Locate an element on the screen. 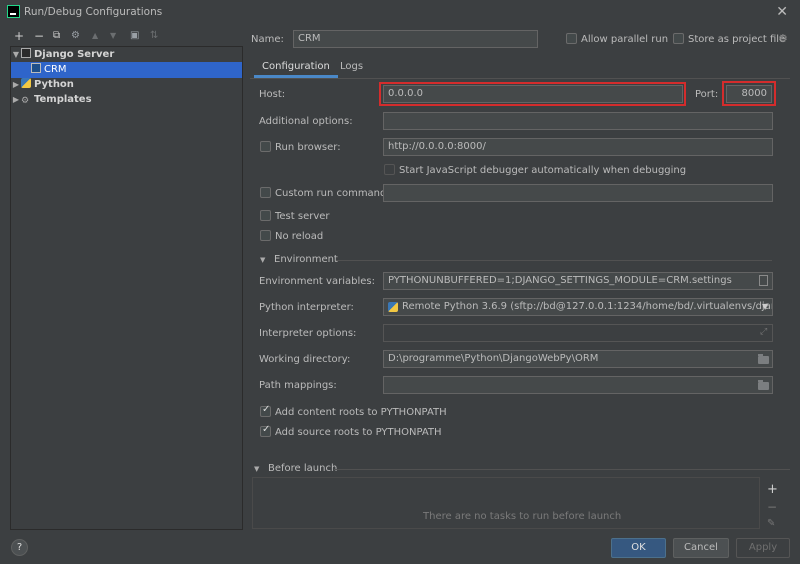 The image size is (800, 564). test-server-label: Test server is located at coordinates (302, 216).